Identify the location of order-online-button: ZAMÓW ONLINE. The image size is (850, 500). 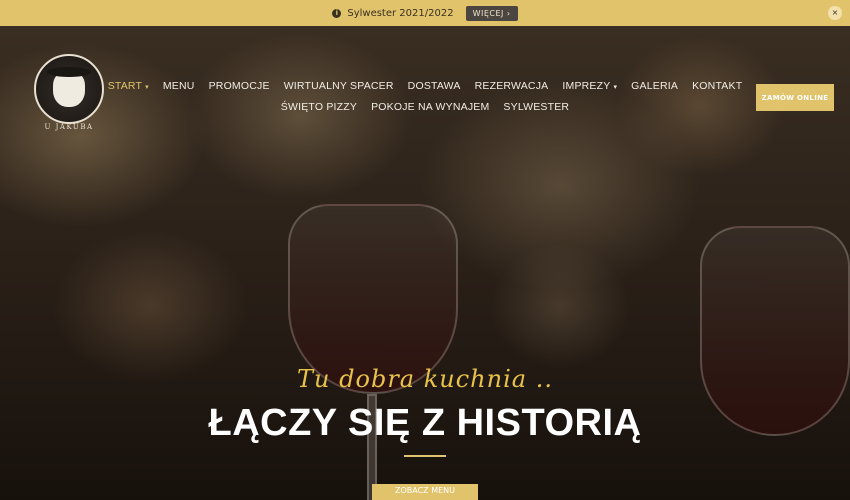
(795, 97).